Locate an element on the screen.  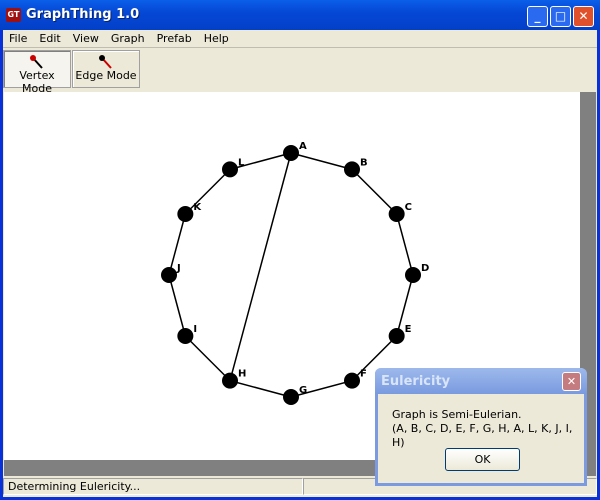
edge-G-H is located at coordinates (260, 388).